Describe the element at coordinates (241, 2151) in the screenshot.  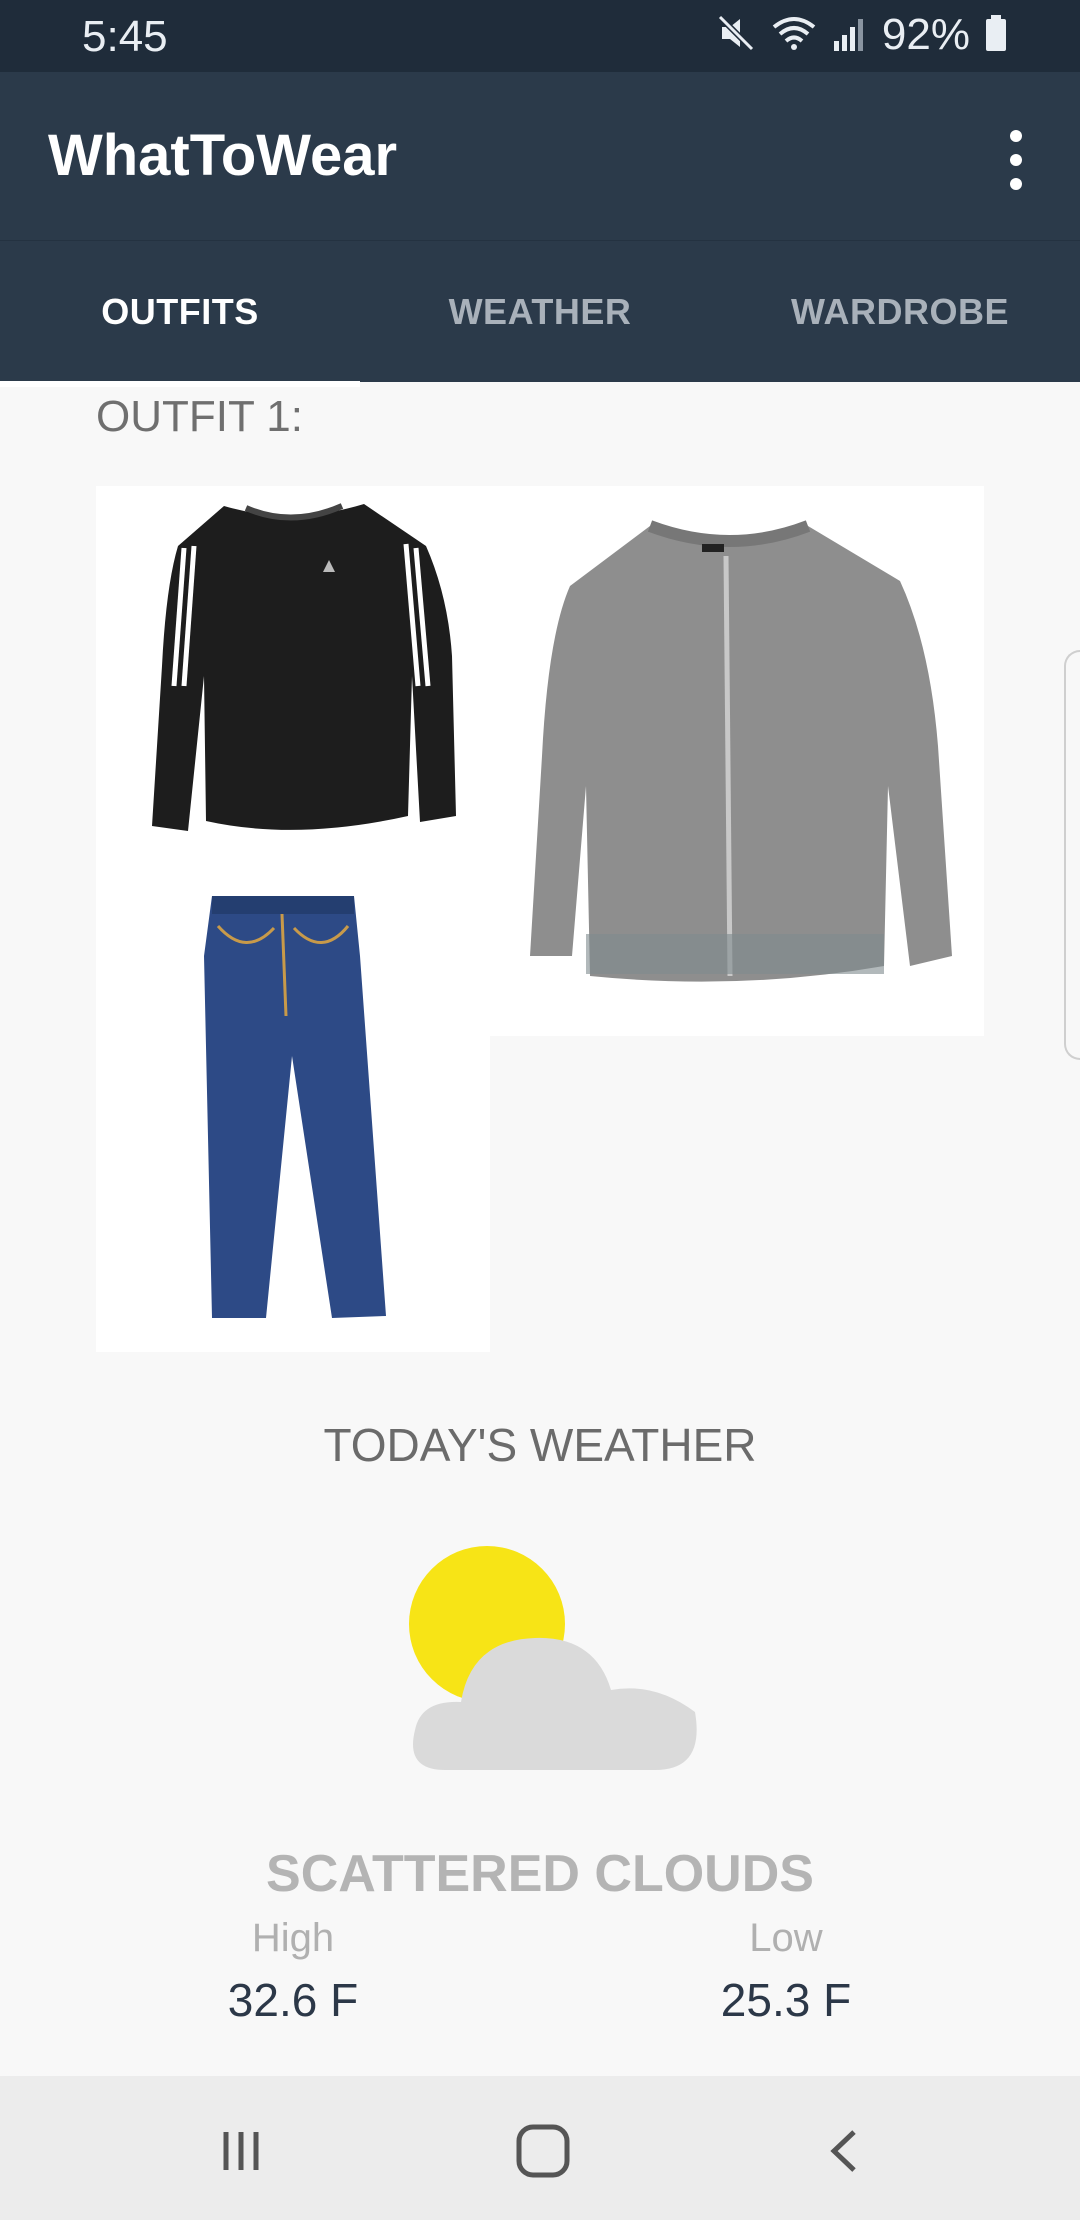
I see `recent-apps-icon` at that location.